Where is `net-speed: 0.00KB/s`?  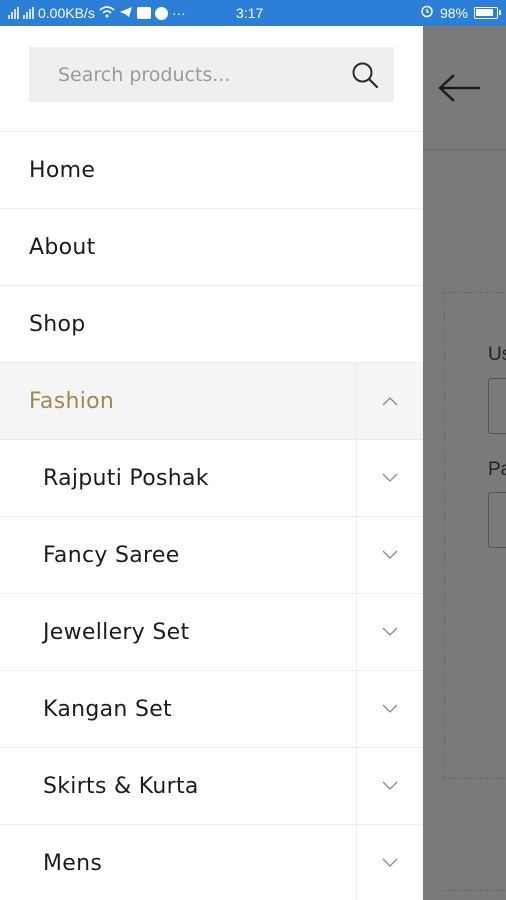
net-speed: 0.00KB/s is located at coordinates (66, 13).